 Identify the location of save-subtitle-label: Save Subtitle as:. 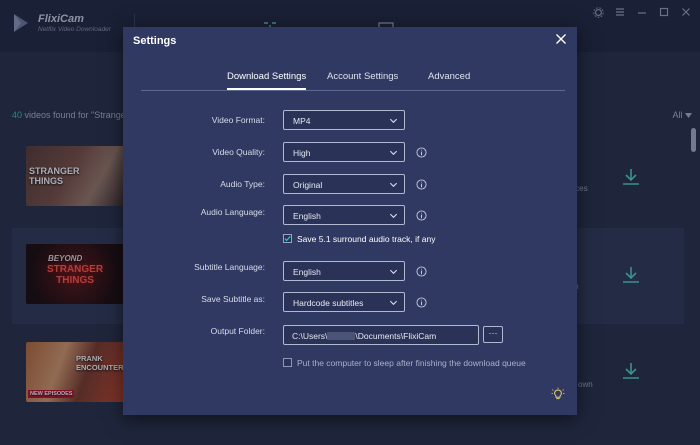
(233, 299).